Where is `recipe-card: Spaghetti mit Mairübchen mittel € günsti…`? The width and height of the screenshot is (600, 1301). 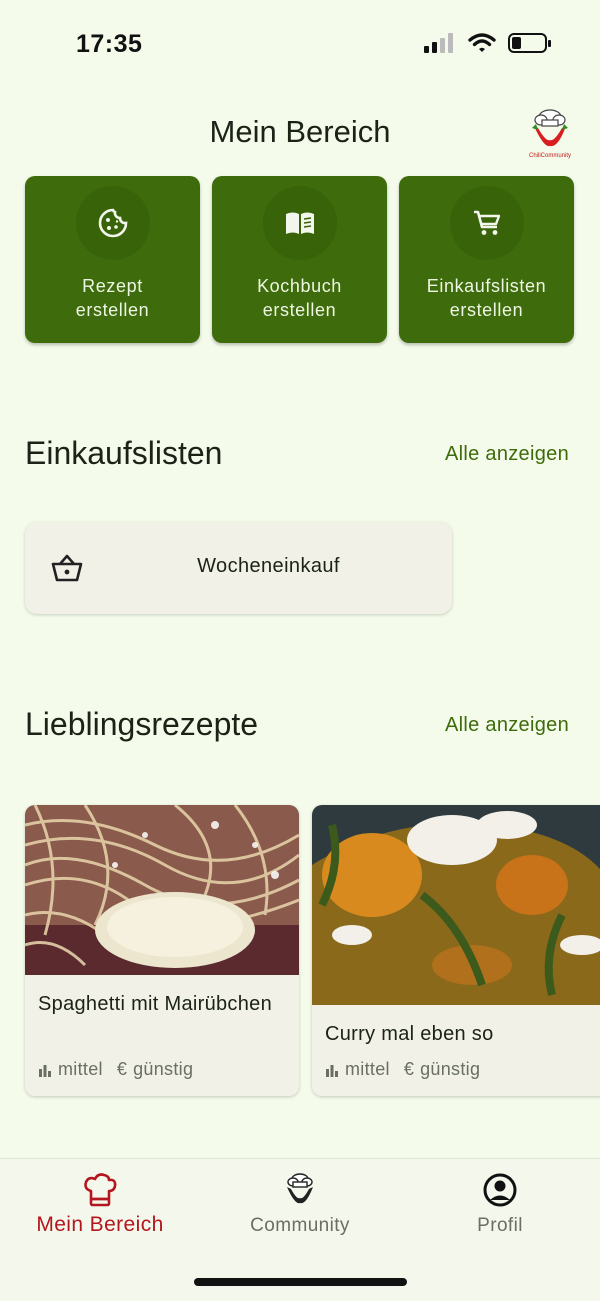 recipe-card: Spaghetti mit Mairübchen mittel € günsti… is located at coordinates (162, 950).